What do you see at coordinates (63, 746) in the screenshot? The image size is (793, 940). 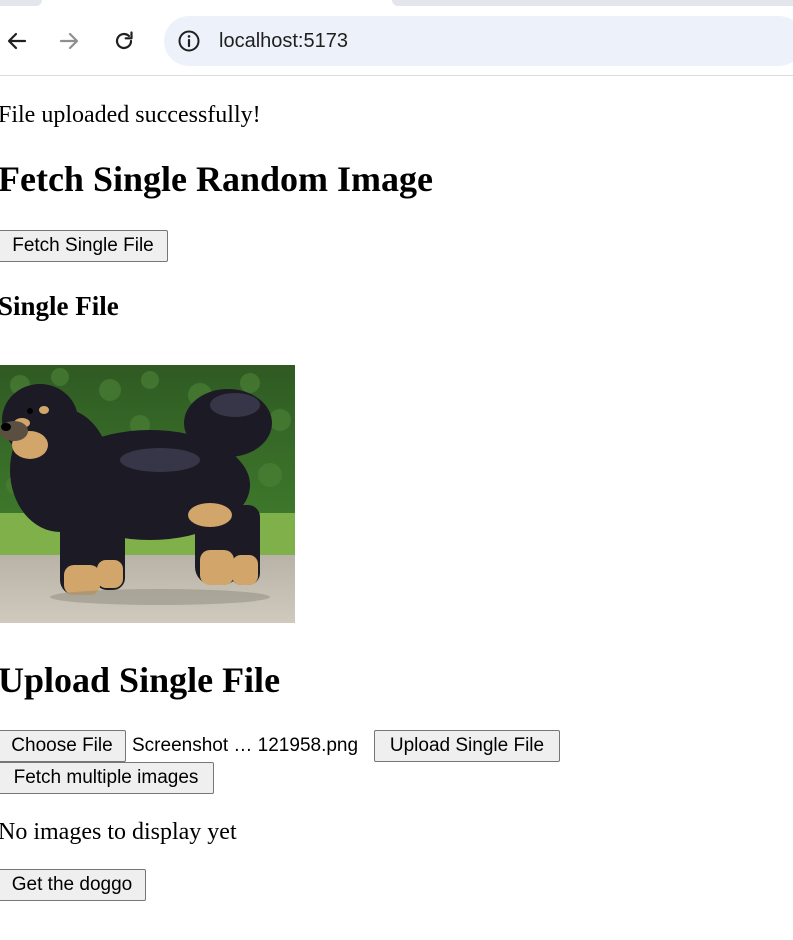 I see `choose-file-button: Choose File` at bounding box center [63, 746].